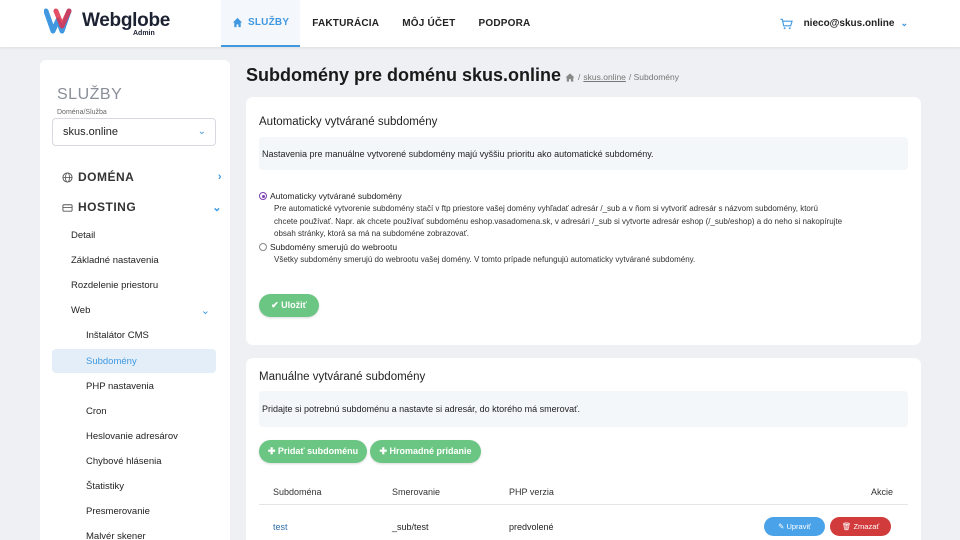  I want to click on sidebar-item-label: Heslovanie adresárov, so click(132, 436).